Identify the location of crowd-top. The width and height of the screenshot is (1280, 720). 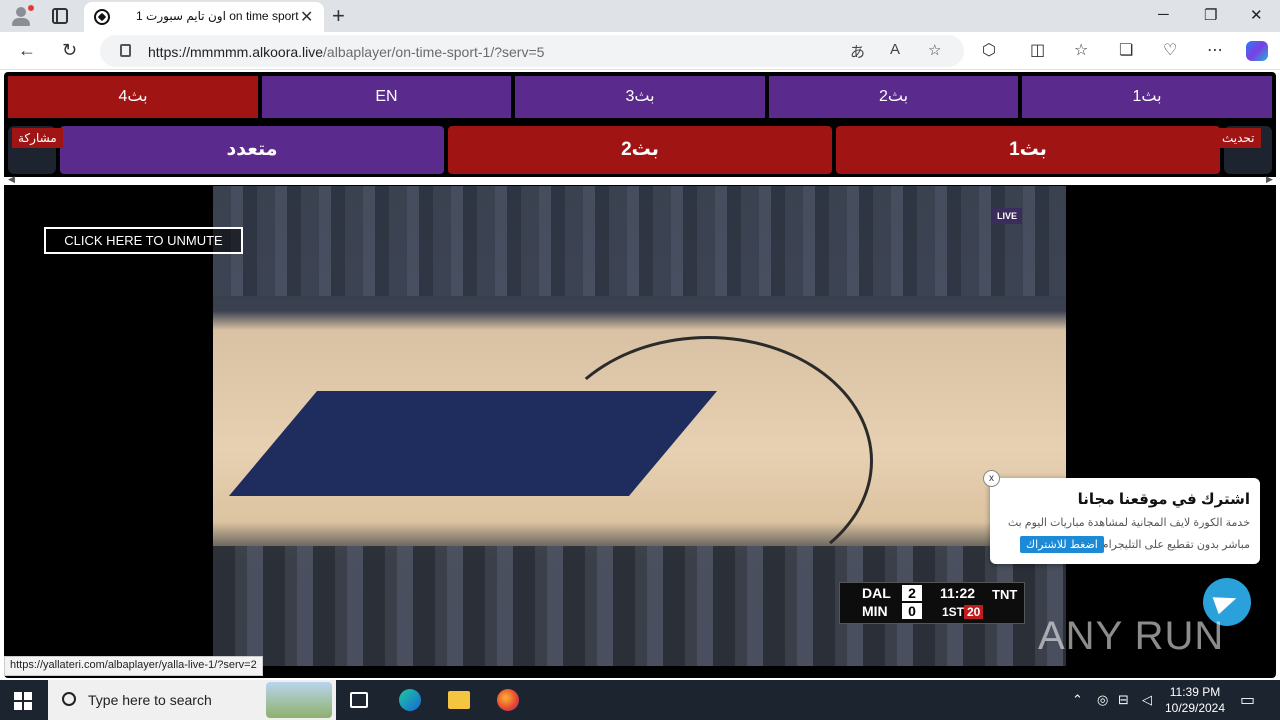
(639, 241).